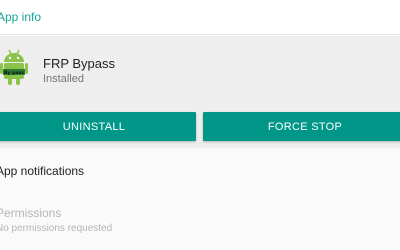 The height and width of the screenshot is (250, 400). What do you see at coordinates (94, 126) in the screenshot?
I see `uninstall-button-label: UNINSTALL` at bounding box center [94, 126].